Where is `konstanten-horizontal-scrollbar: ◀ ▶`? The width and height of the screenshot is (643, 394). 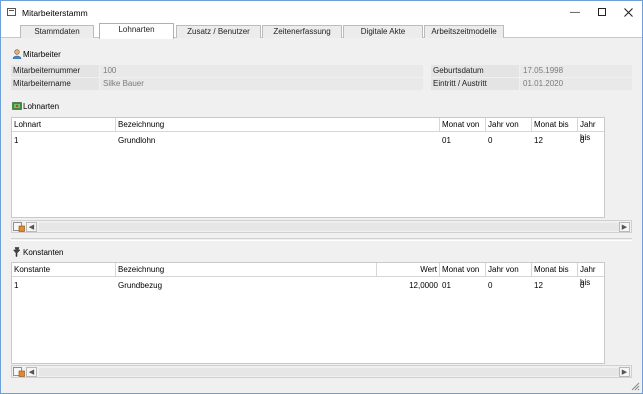 konstanten-horizontal-scrollbar: ◀ ▶ is located at coordinates (321, 371).